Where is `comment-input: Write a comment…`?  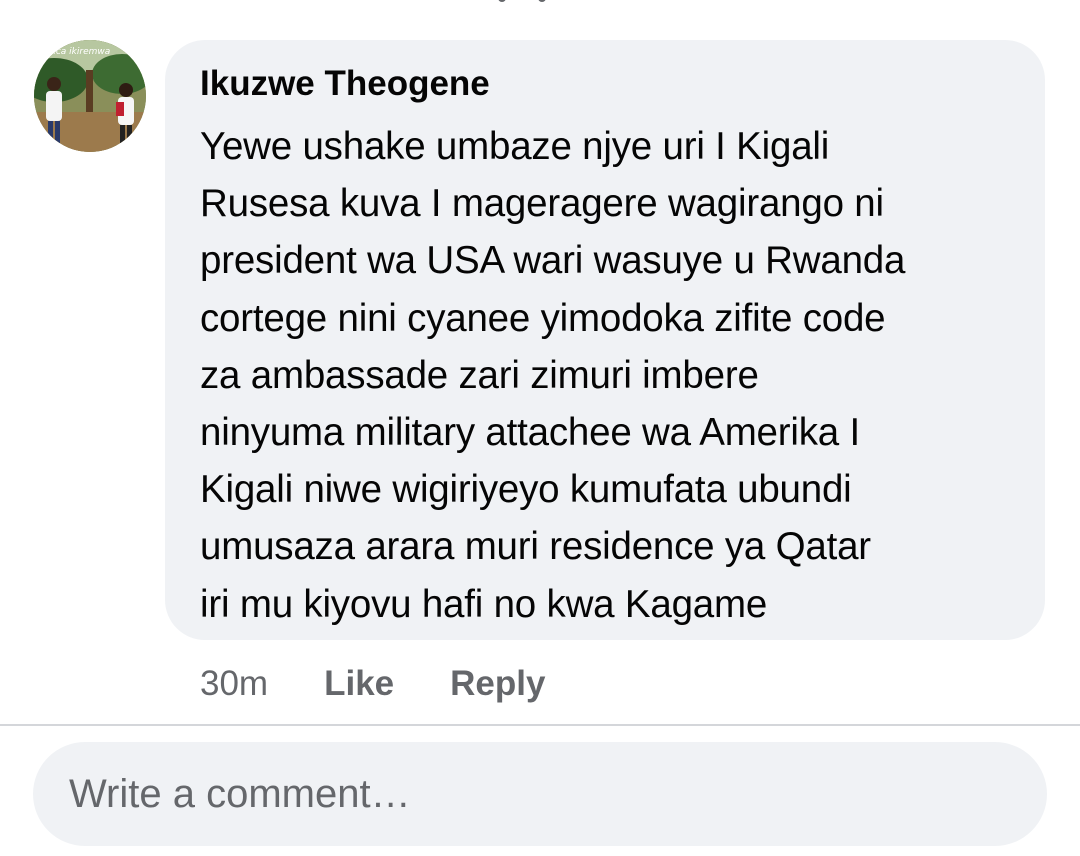 comment-input: Write a comment… is located at coordinates (540, 794).